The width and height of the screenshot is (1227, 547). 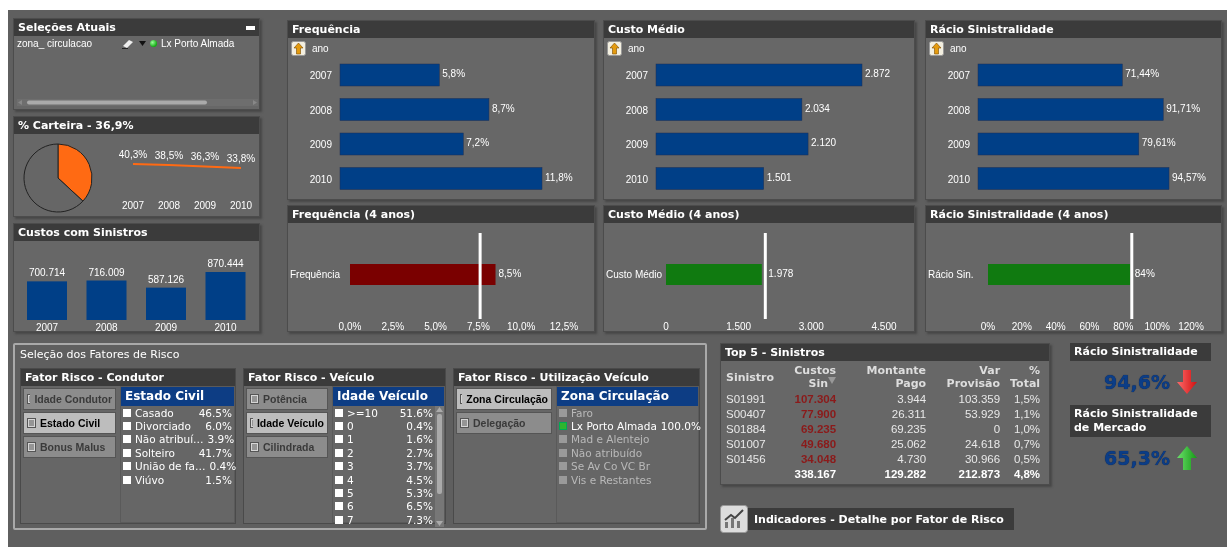 What do you see at coordinates (241, 158) in the screenshot?
I see `data-label: 33,8%` at bounding box center [241, 158].